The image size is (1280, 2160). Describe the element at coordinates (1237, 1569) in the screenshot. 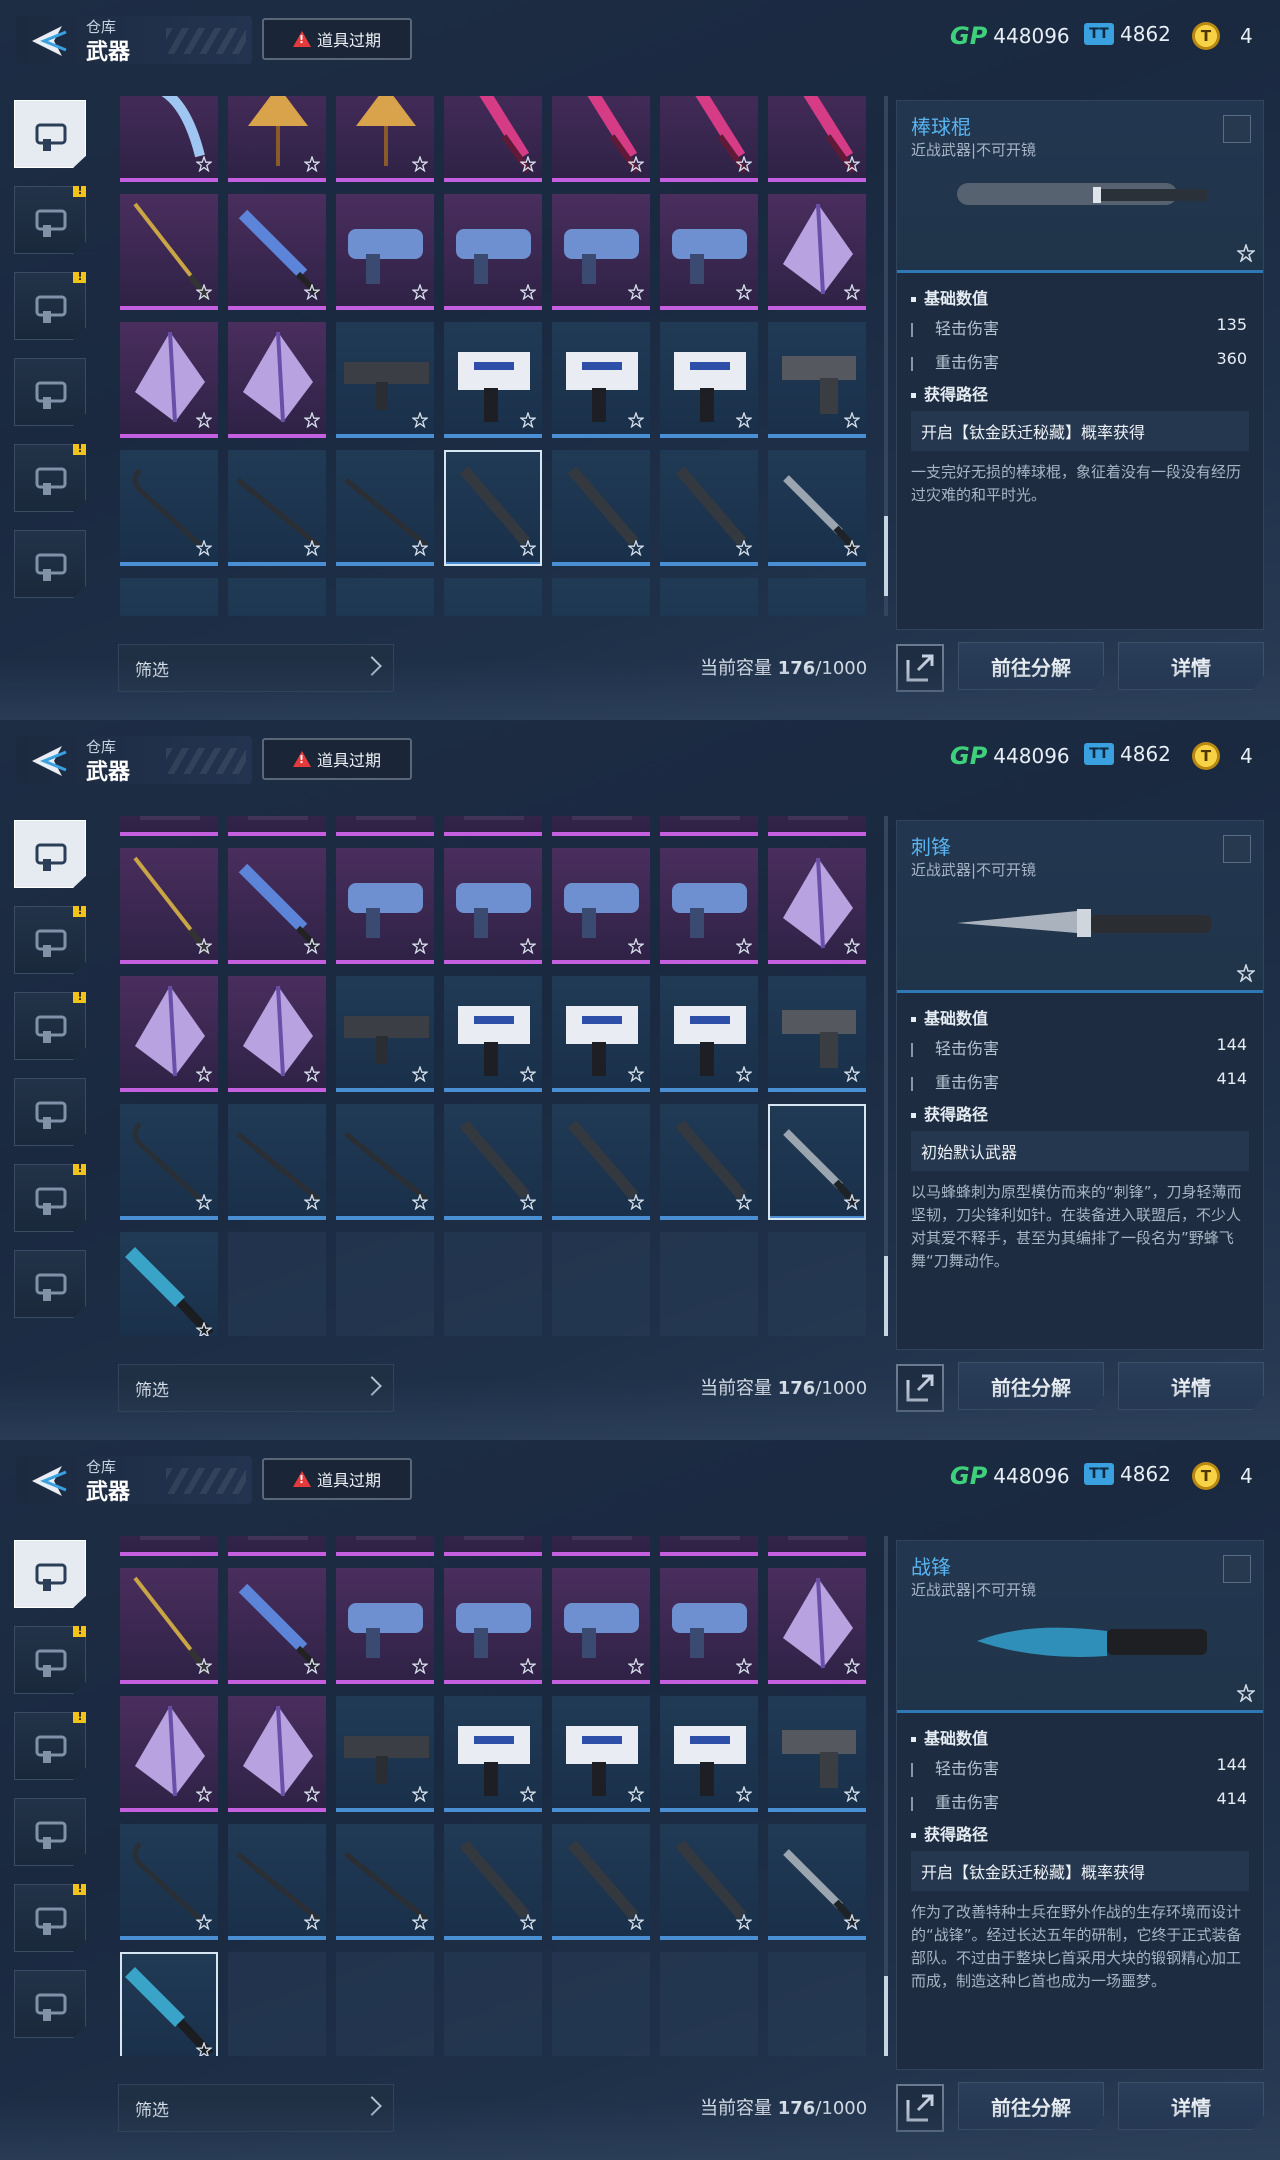

I see `lock-icon` at that location.